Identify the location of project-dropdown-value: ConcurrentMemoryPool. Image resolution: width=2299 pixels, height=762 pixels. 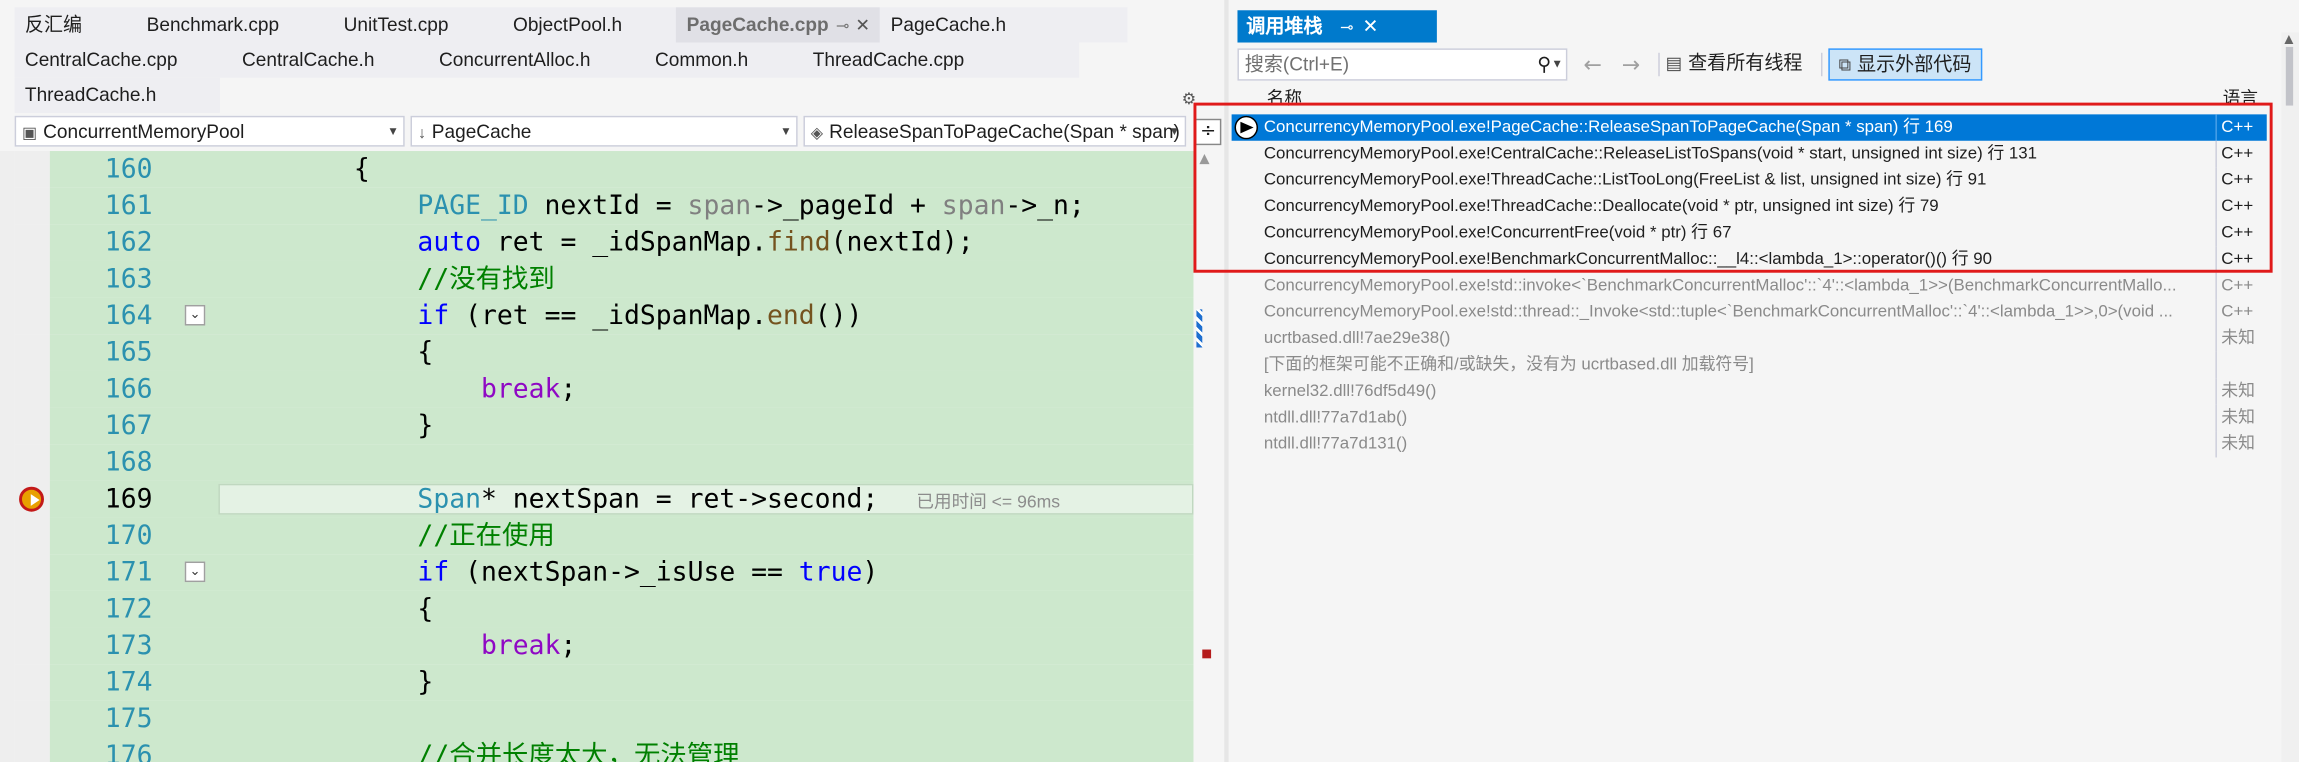
(144, 131).